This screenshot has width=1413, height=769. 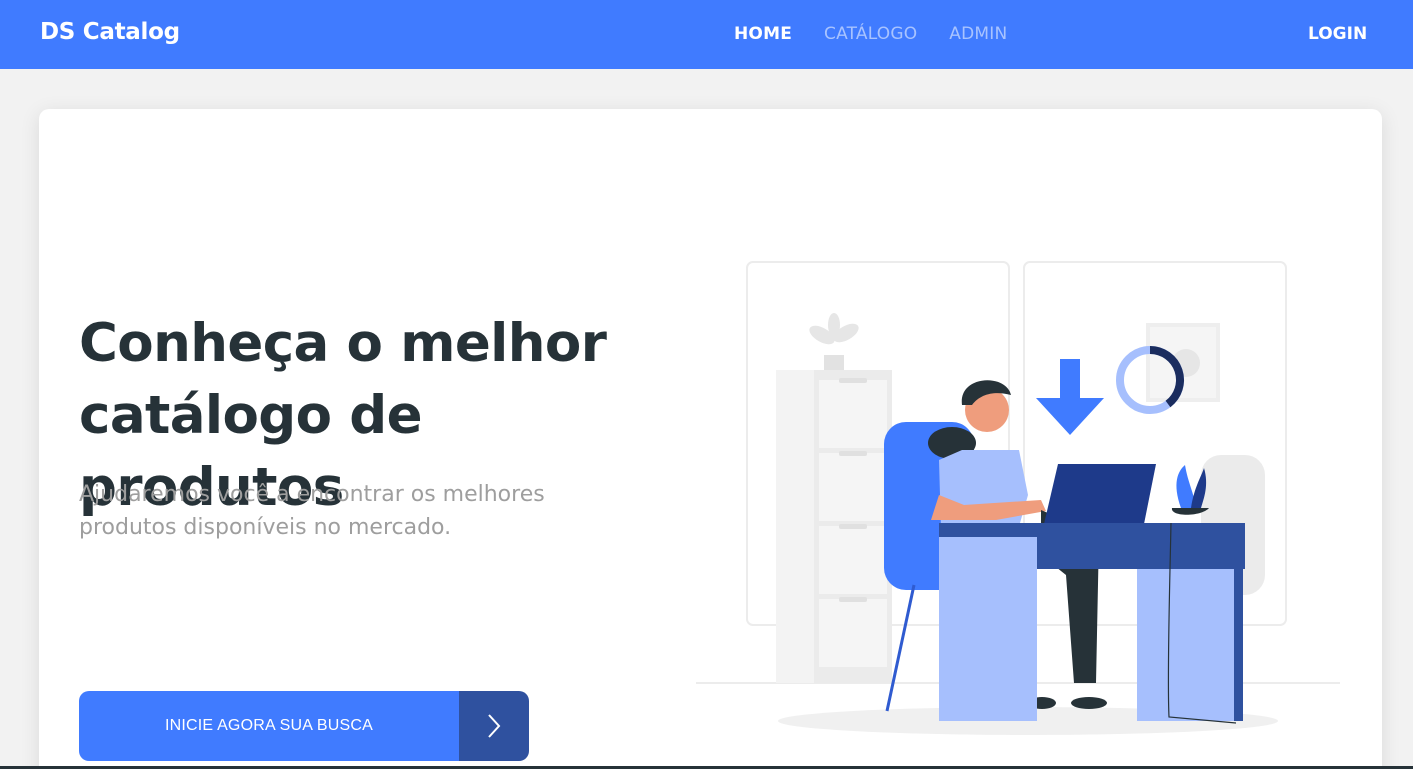 What do you see at coordinates (265, 527) in the screenshot?
I see `hero-subtitle-line-2: produtos disponíveis no mercado.` at bounding box center [265, 527].